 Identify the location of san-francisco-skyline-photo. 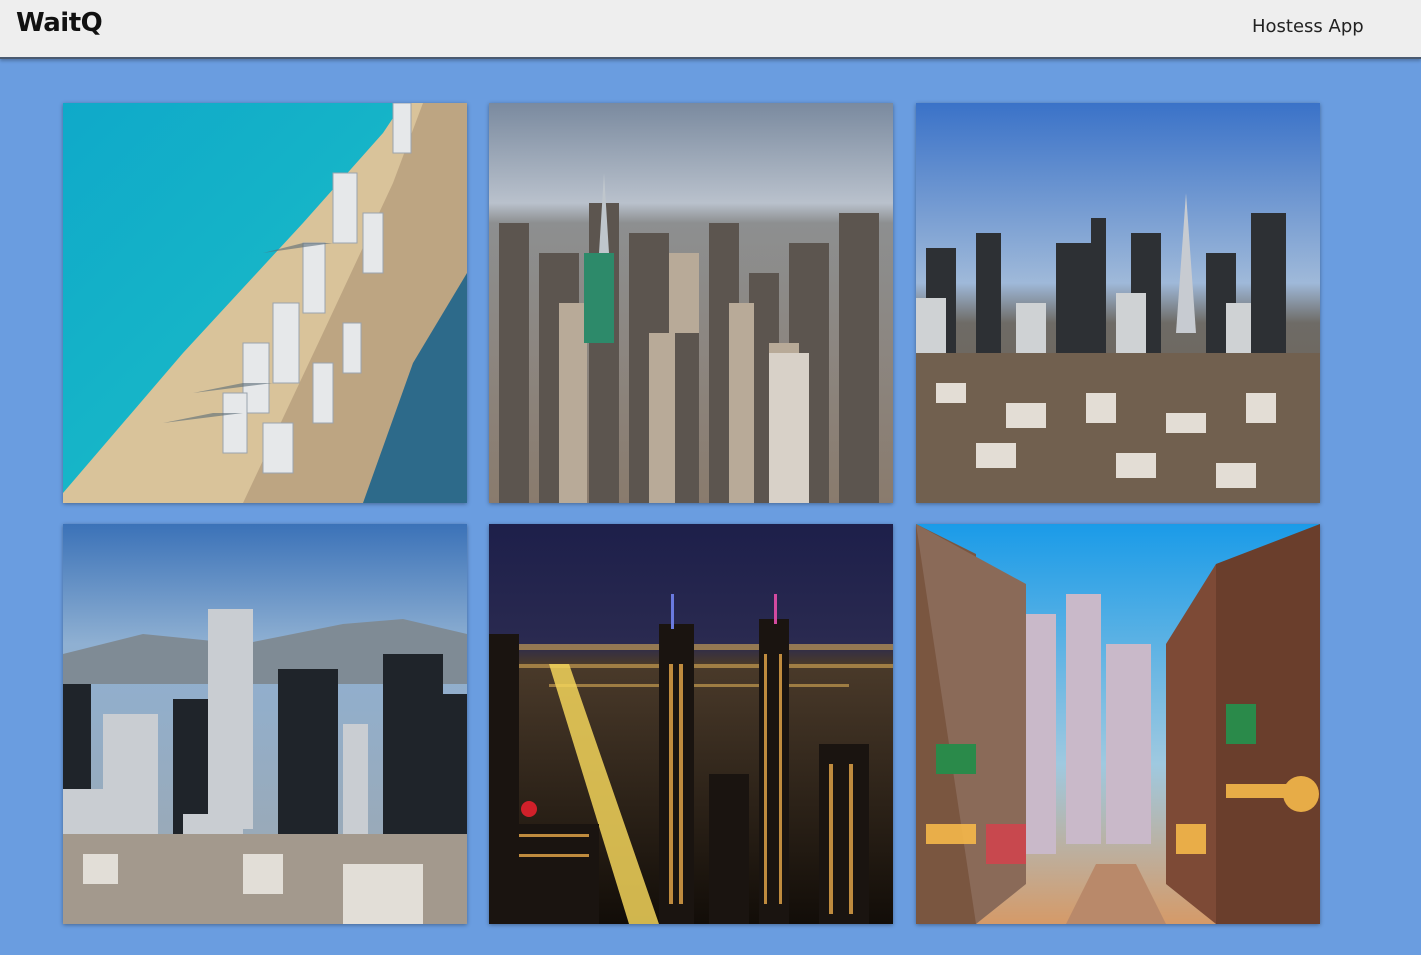
(1118, 303).